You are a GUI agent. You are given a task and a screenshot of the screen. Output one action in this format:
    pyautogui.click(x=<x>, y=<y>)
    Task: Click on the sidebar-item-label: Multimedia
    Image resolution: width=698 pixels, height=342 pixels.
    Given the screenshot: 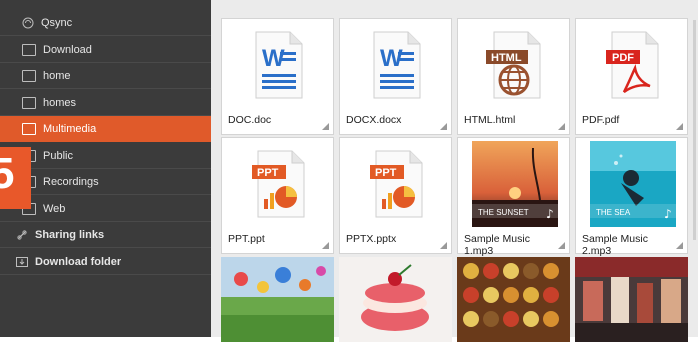 What is the action you would take?
    pyautogui.click(x=70, y=129)
    